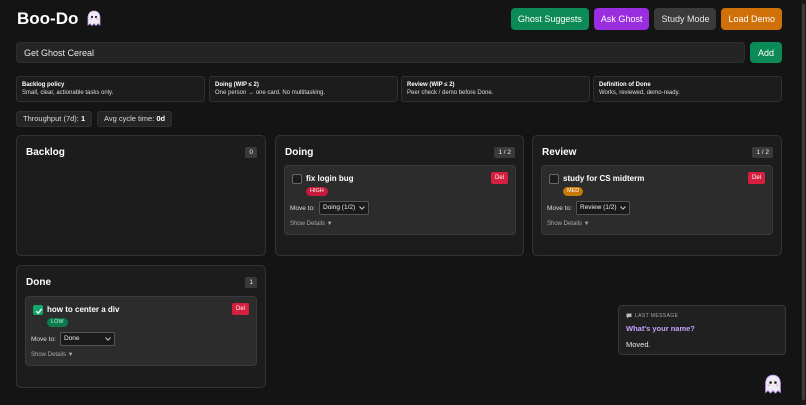 This screenshot has height=405, width=806. What do you see at coordinates (141, 195) in the screenshot?
I see `column-backlog: Backlog 0` at bounding box center [141, 195].